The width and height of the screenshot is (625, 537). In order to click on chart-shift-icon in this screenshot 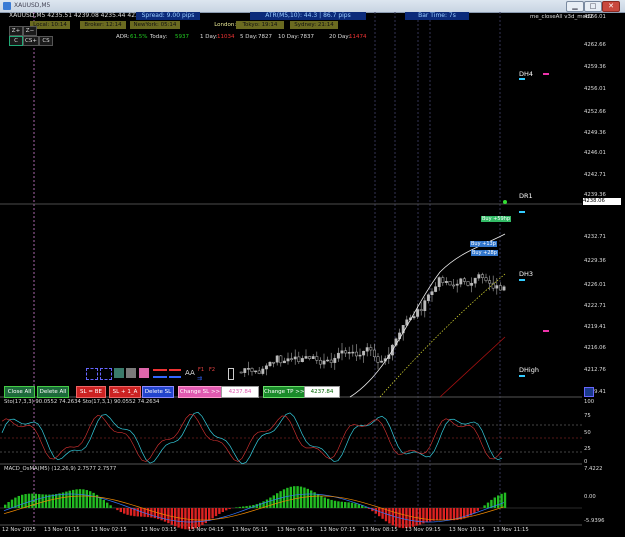, I will do `click(589, 392)`.